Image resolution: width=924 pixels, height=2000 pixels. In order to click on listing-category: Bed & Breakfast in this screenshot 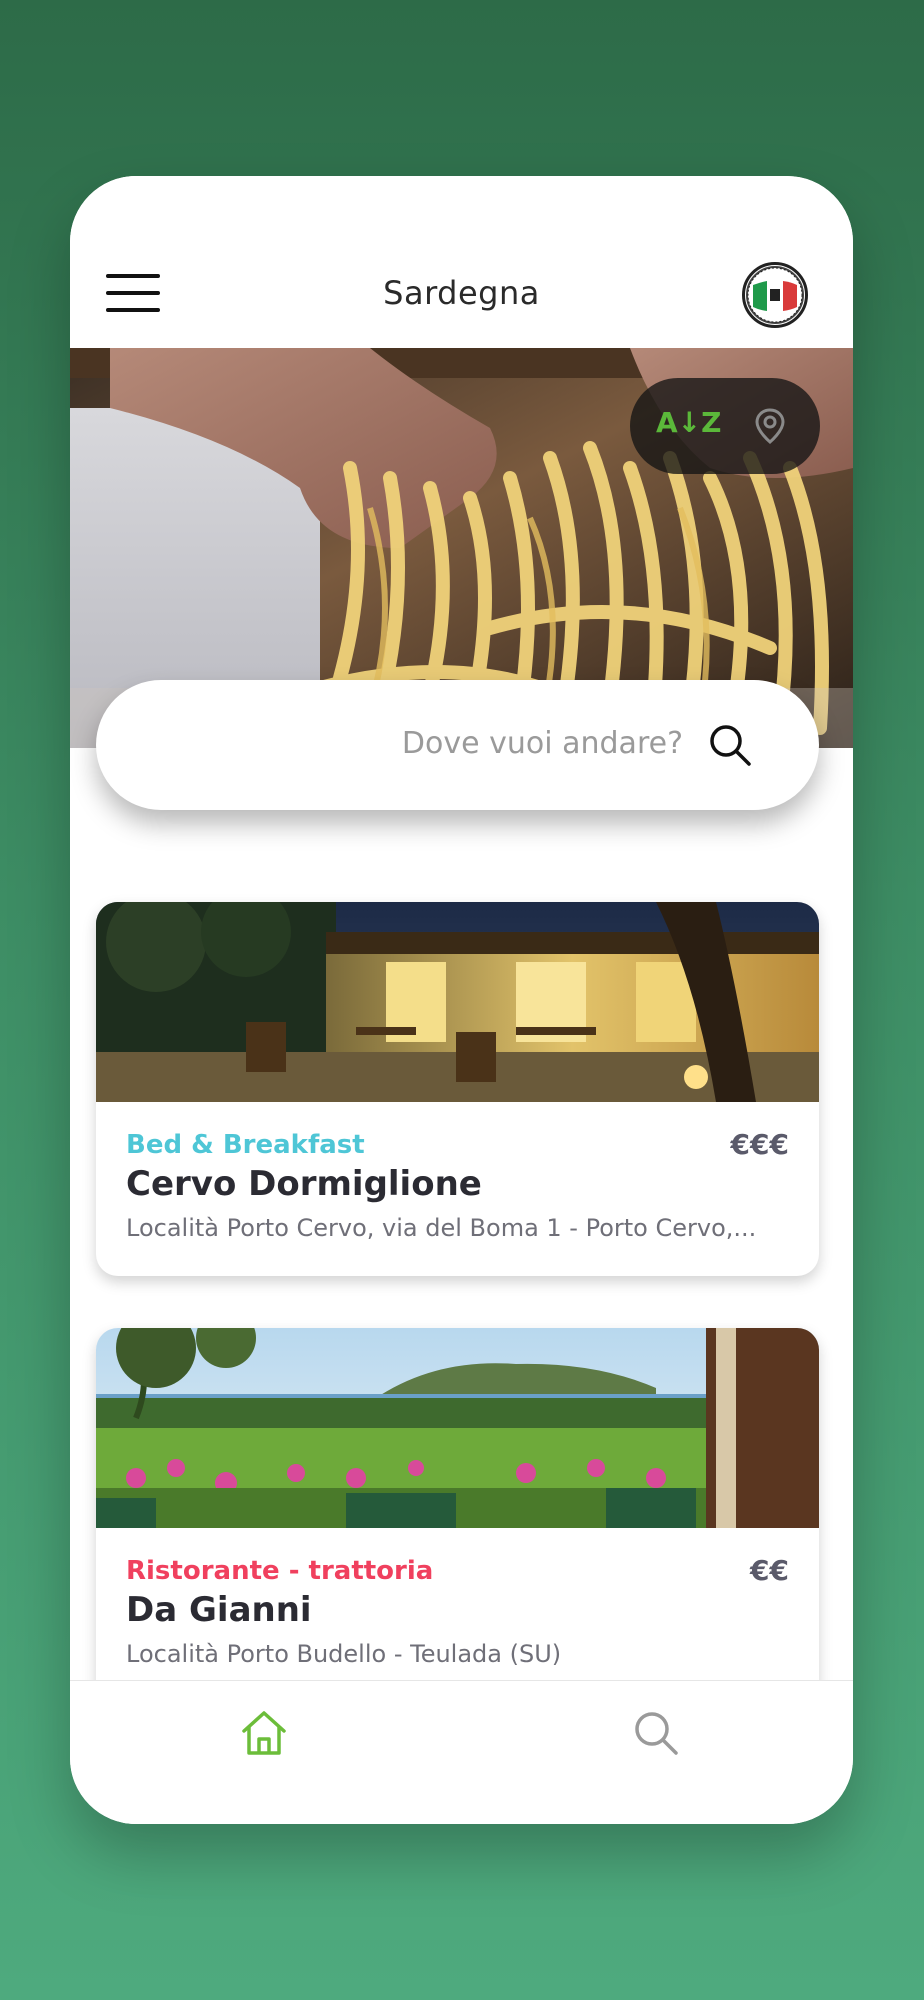, I will do `click(245, 1145)`.